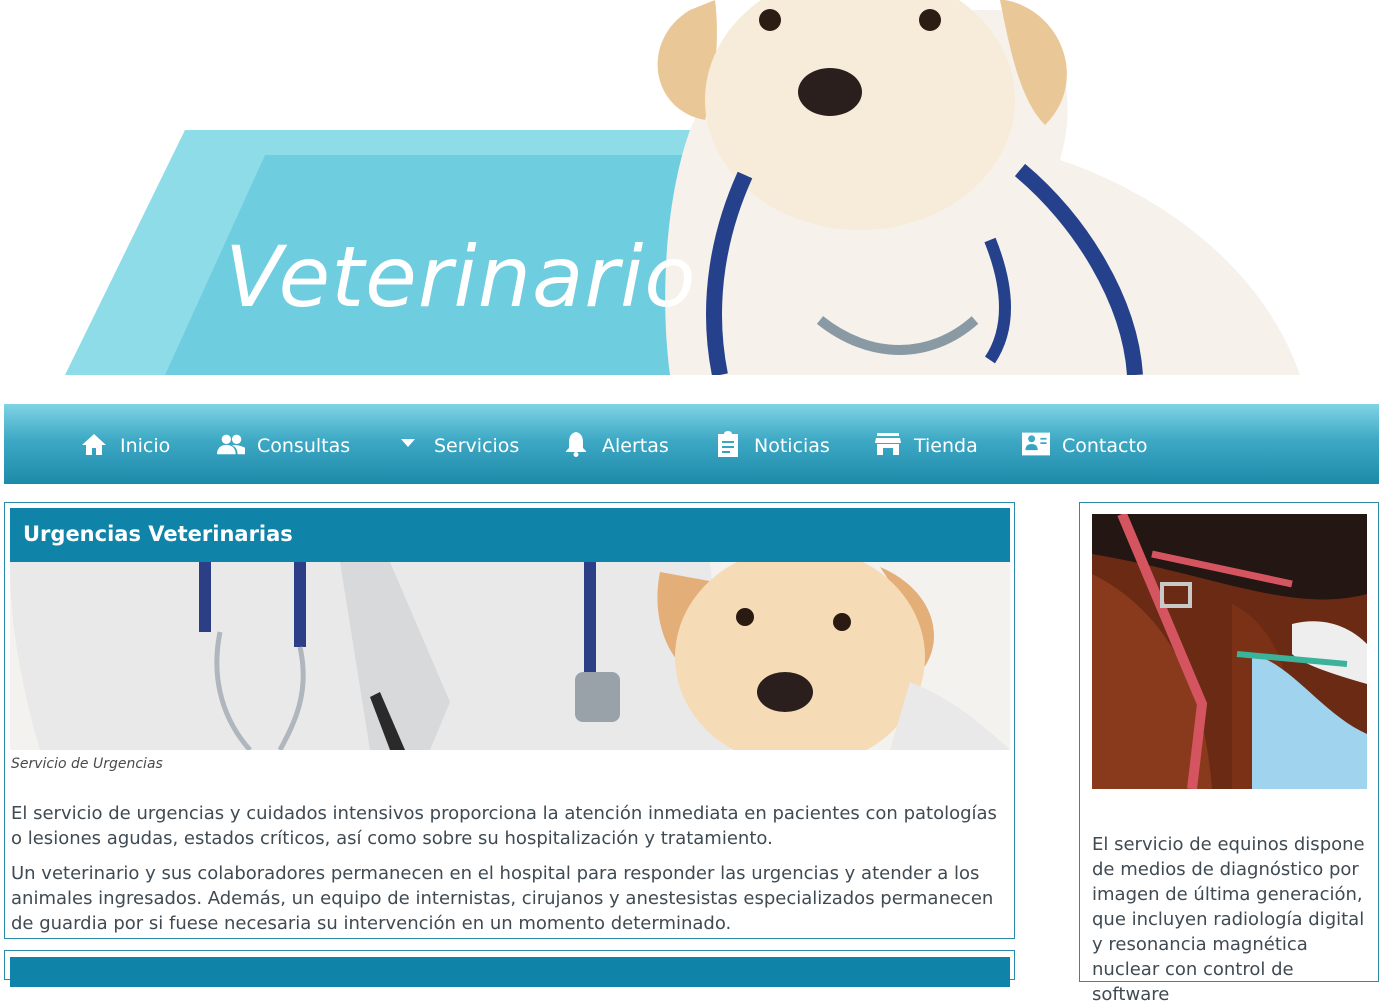  What do you see at coordinates (304, 446) in the screenshot?
I see `nav-item-label: Consultas` at bounding box center [304, 446].